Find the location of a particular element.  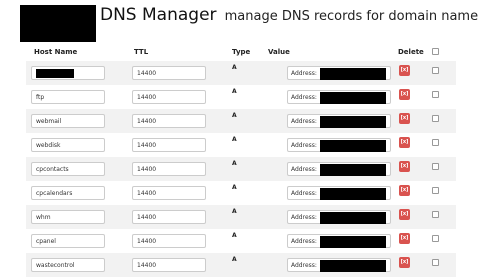

host-name-value: whm is located at coordinates (43, 217).